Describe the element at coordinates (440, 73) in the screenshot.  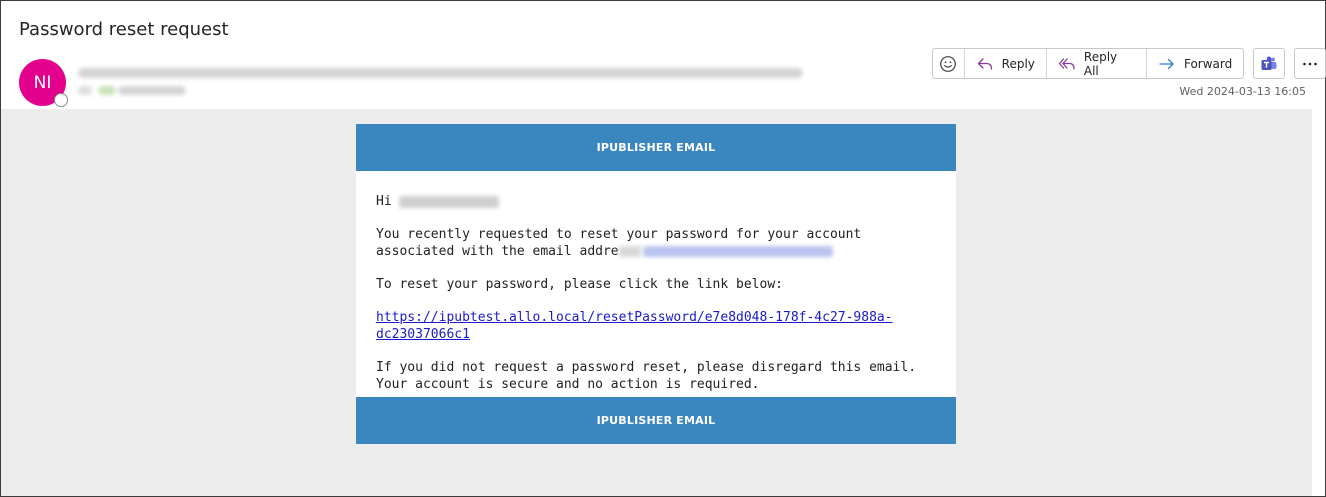
I see `sender-address-redacted` at that location.